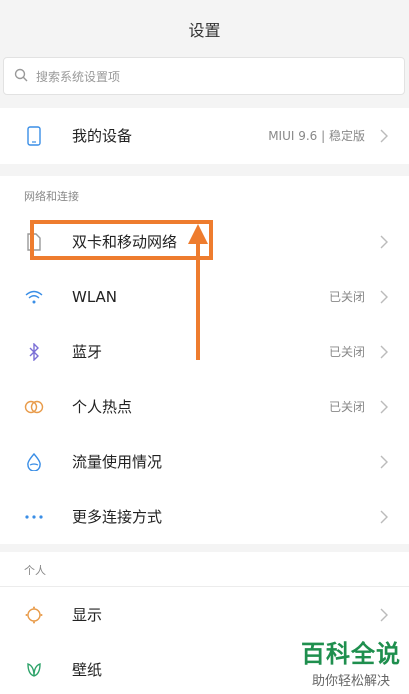 This screenshot has width=409, height=694. What do you see at coordinates (34, 462) in the screenshot?
I see `data-usage-icon` at bounding box center [34, 462].